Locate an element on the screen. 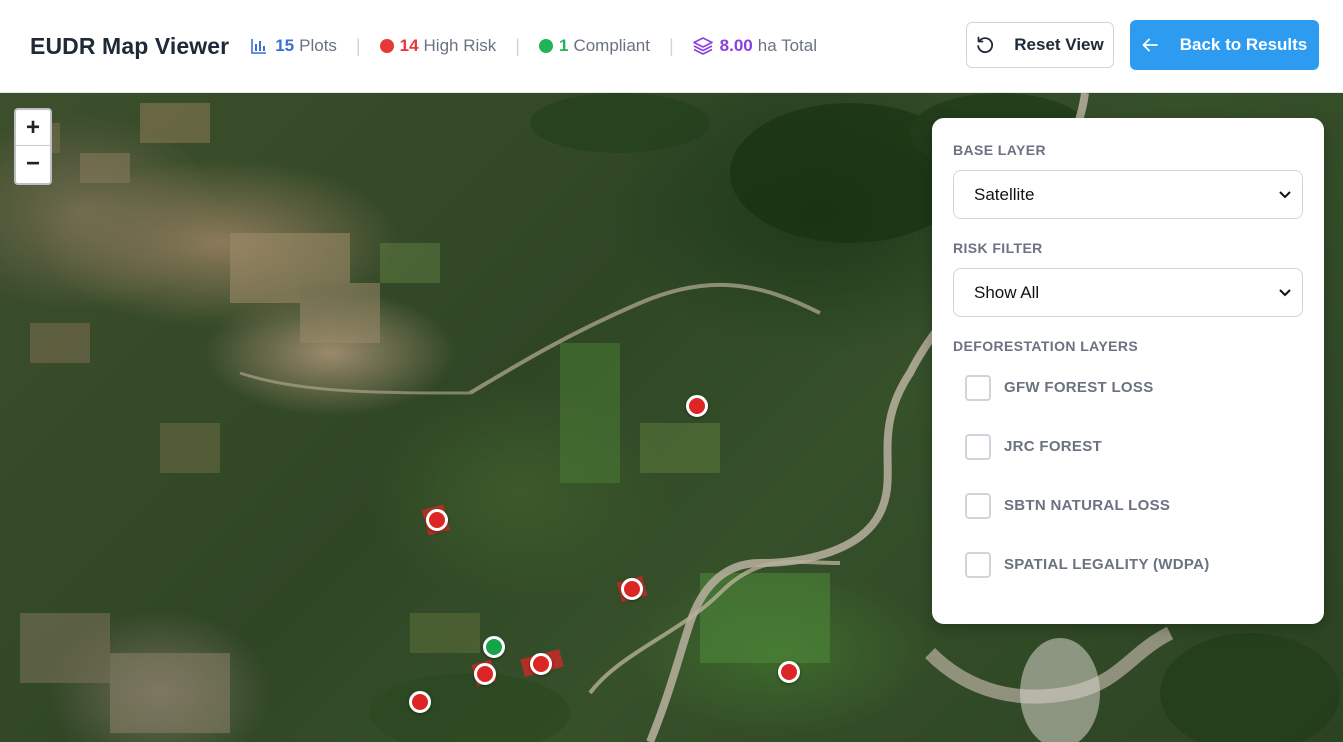 Image resolution: width=1343 pixels, height=742 pixels. layers-icon is located at coordinates (702, 46).